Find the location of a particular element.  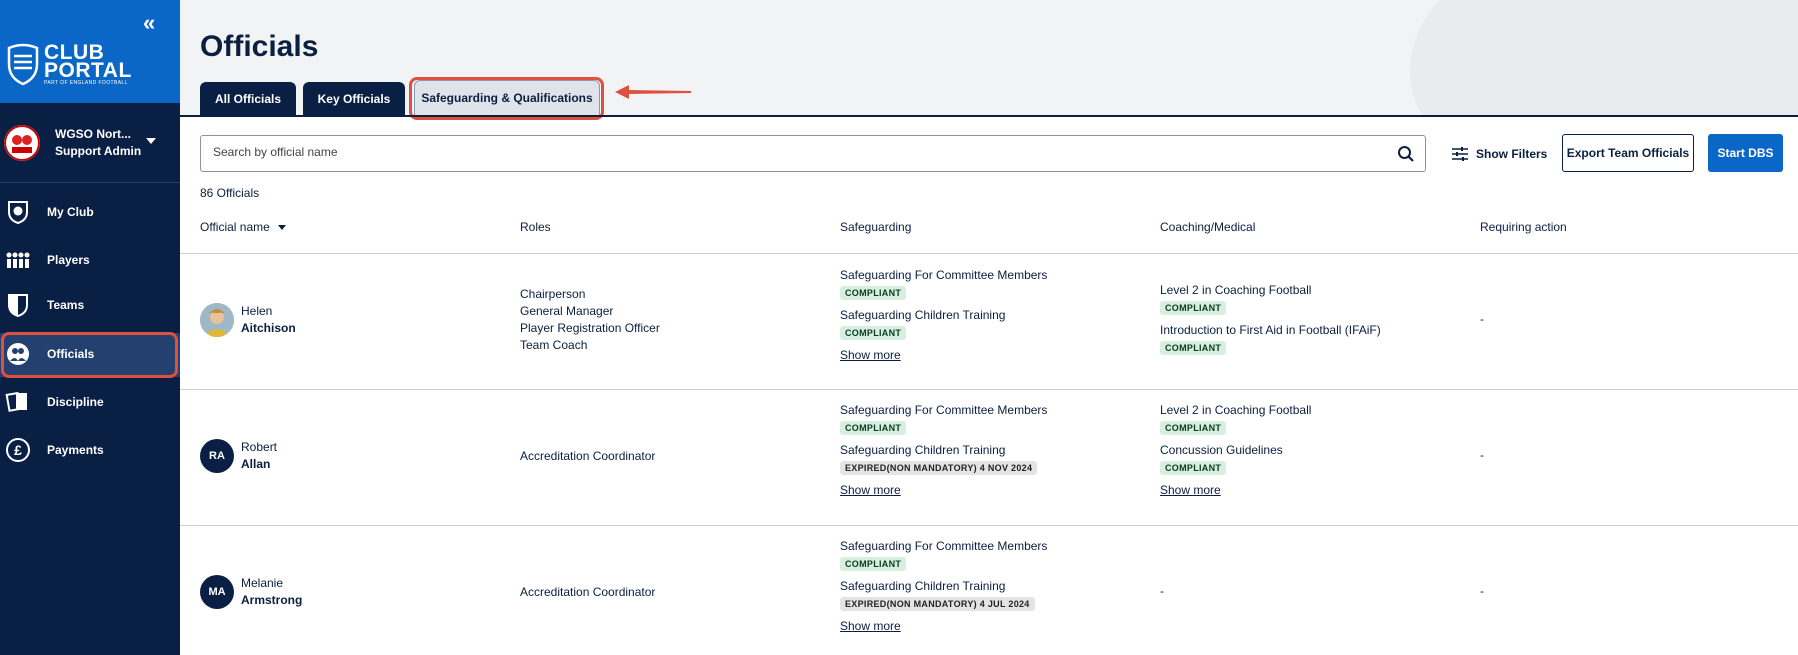

column-roles: Roles is located at coordinates (535, 227).